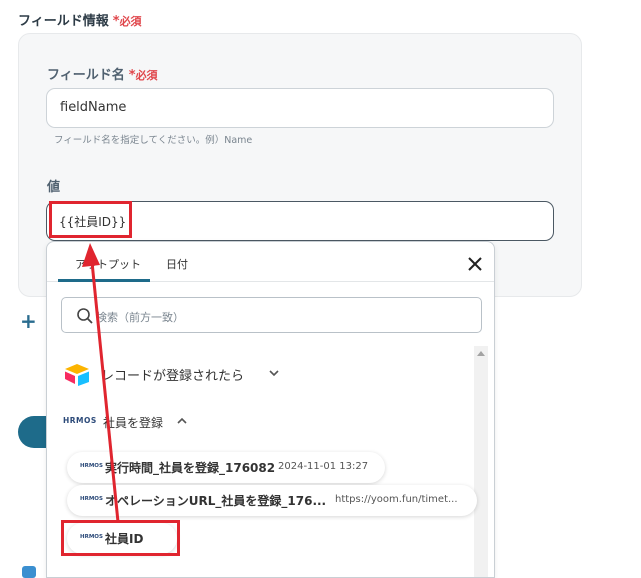 The height and width of the screenshot is (578, 641). What do you see at coordinates (481, 353) in the screenshot?
I see `scroll-up-icon` at bounding box center [481, 353].